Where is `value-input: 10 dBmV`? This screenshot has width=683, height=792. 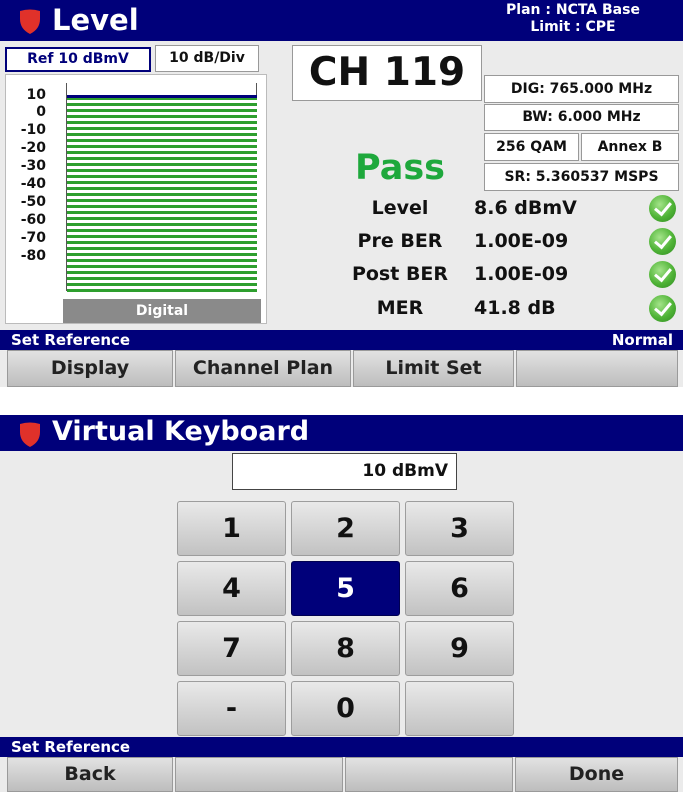 value-input: 10 dBmV is located at coordinates (344, 471).